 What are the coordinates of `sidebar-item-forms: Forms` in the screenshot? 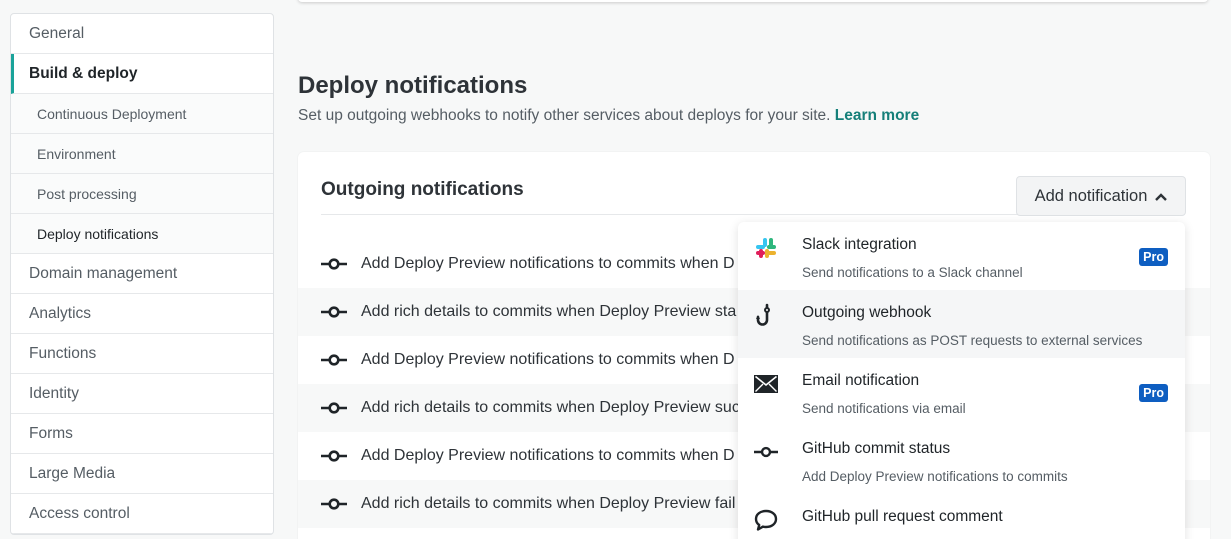 It's located at (142, 434).